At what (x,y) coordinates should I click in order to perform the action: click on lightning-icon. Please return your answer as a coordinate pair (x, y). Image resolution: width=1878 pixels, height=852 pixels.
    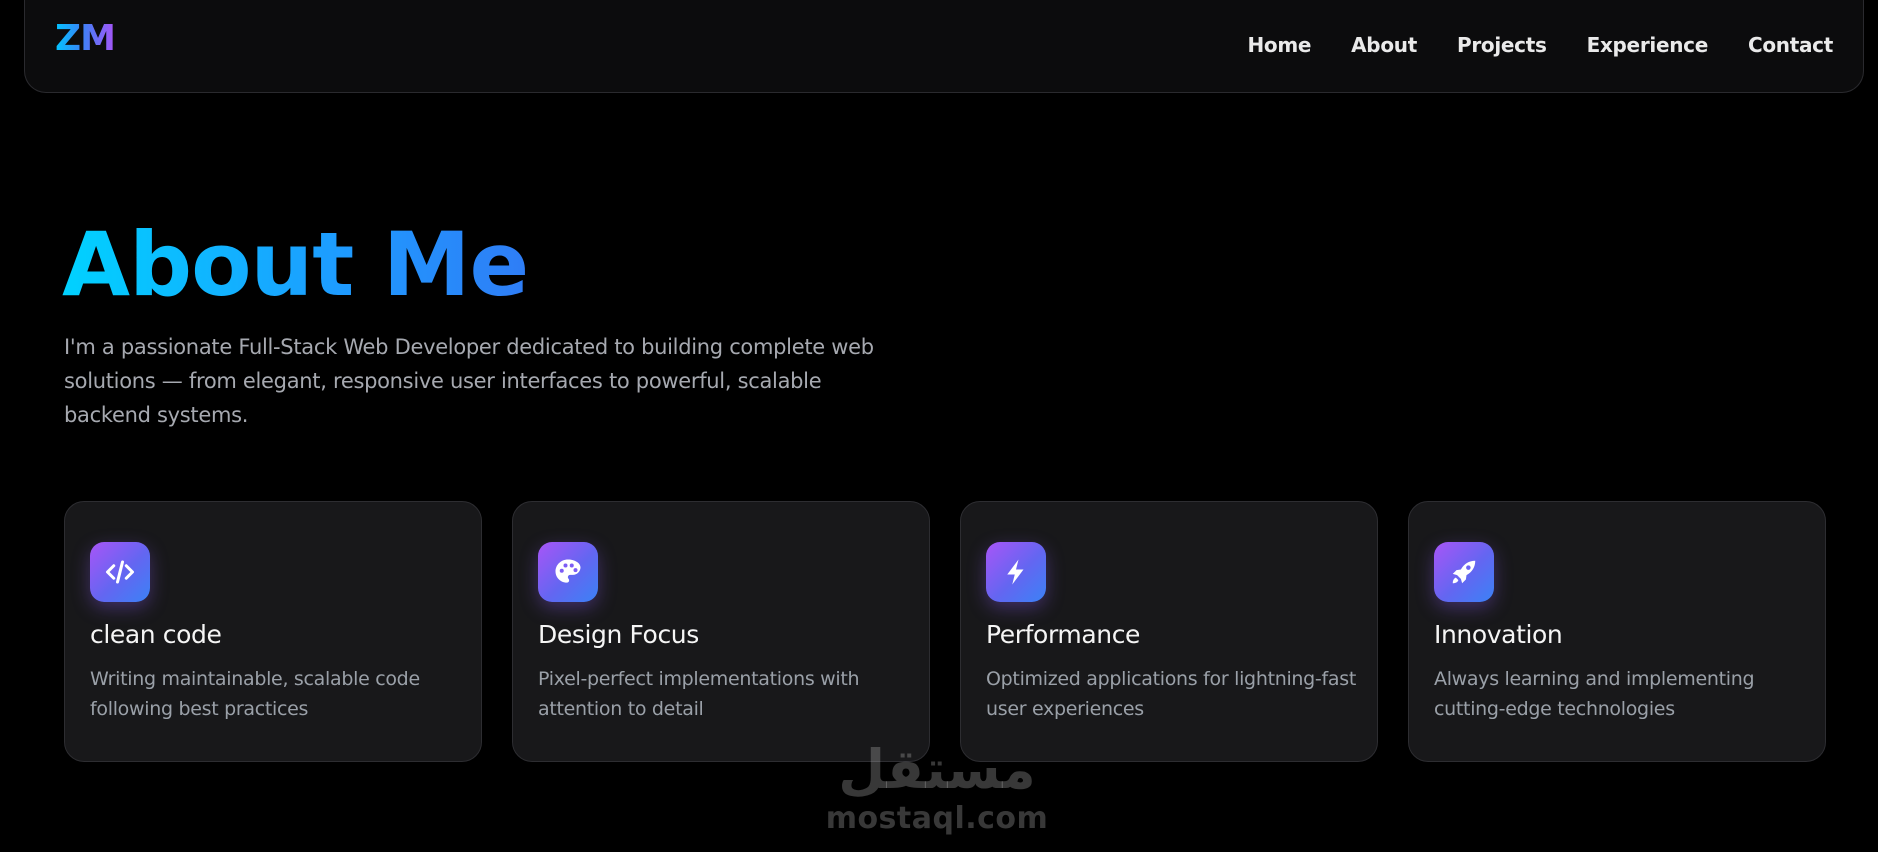
    Looking at the image, I should click on (1016, 572).